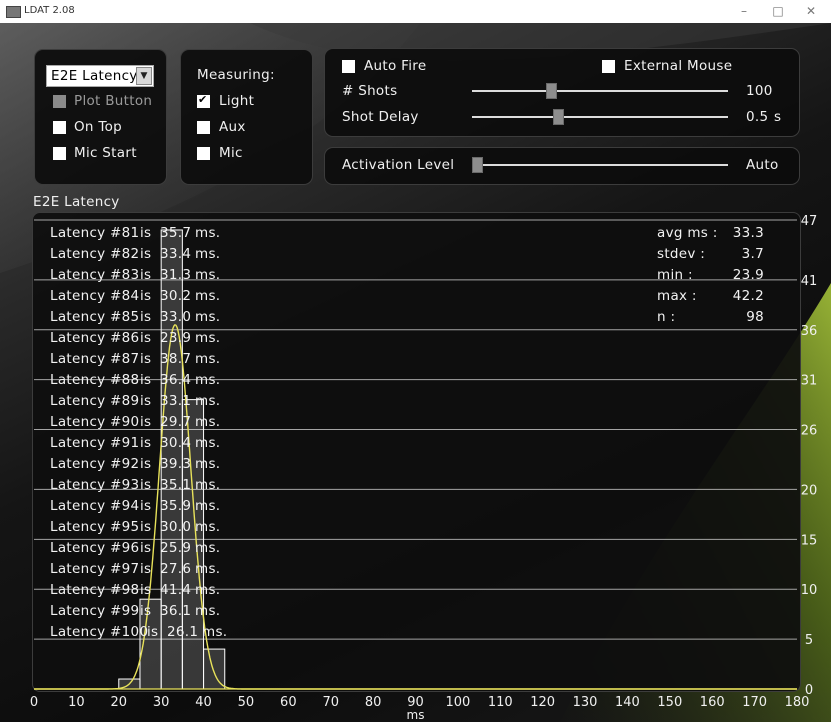 The width and height of the screenshot is (831, 722). What do you see at coordinates (176, 317) in the screenshot?
I see `latency-row-value: 33.0` at bounding box center [176, 317].